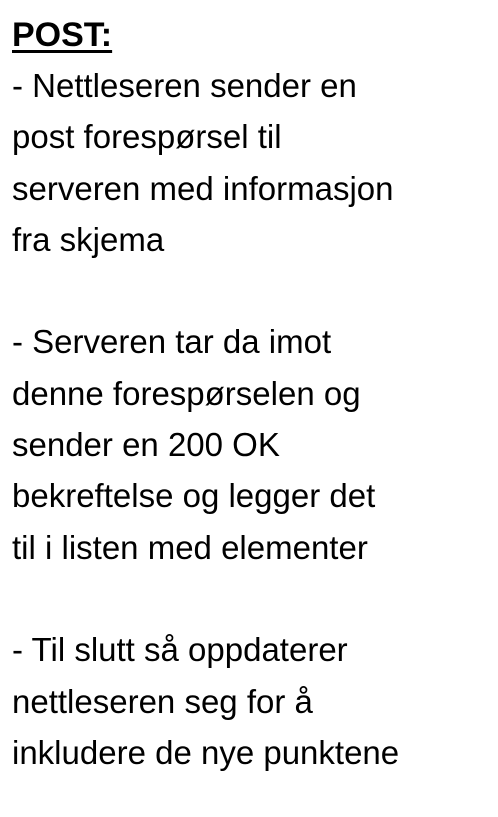  Describe the element at coordinates (184, 85) in the screenshot. I see `paragraph-line: - Nettleseren sender en` at that location.